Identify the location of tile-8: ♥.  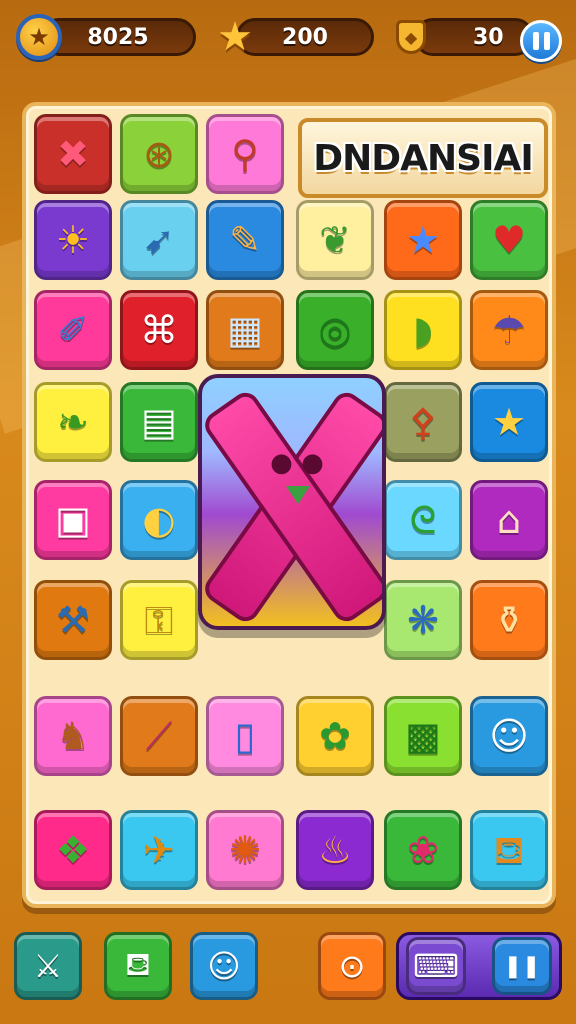
(509, 240).